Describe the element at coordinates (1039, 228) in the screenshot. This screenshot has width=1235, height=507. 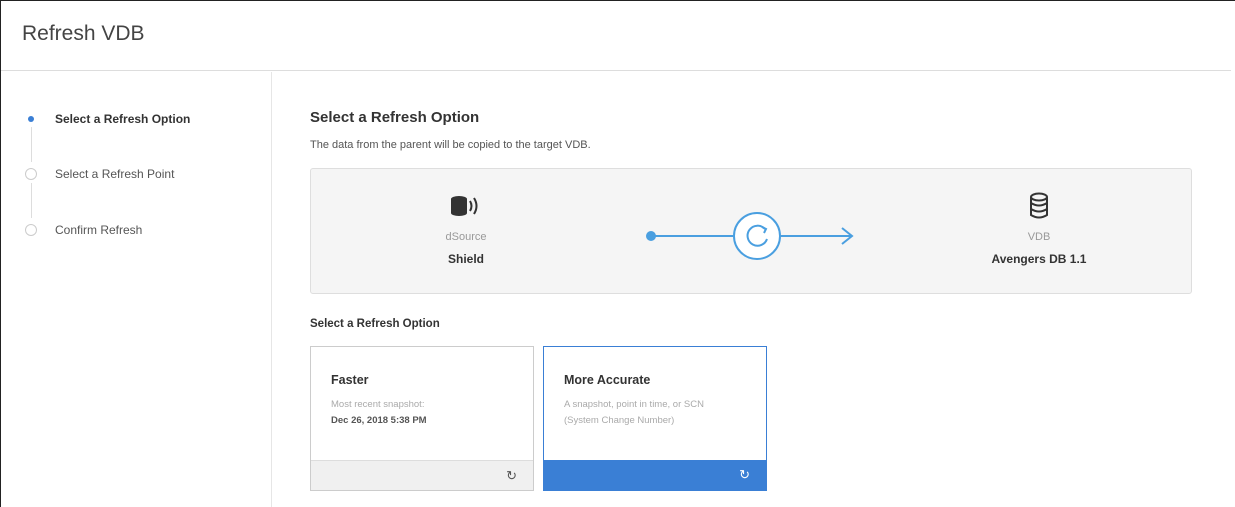
I see `target-node: VDB Avengers DB 1.1` at that location.